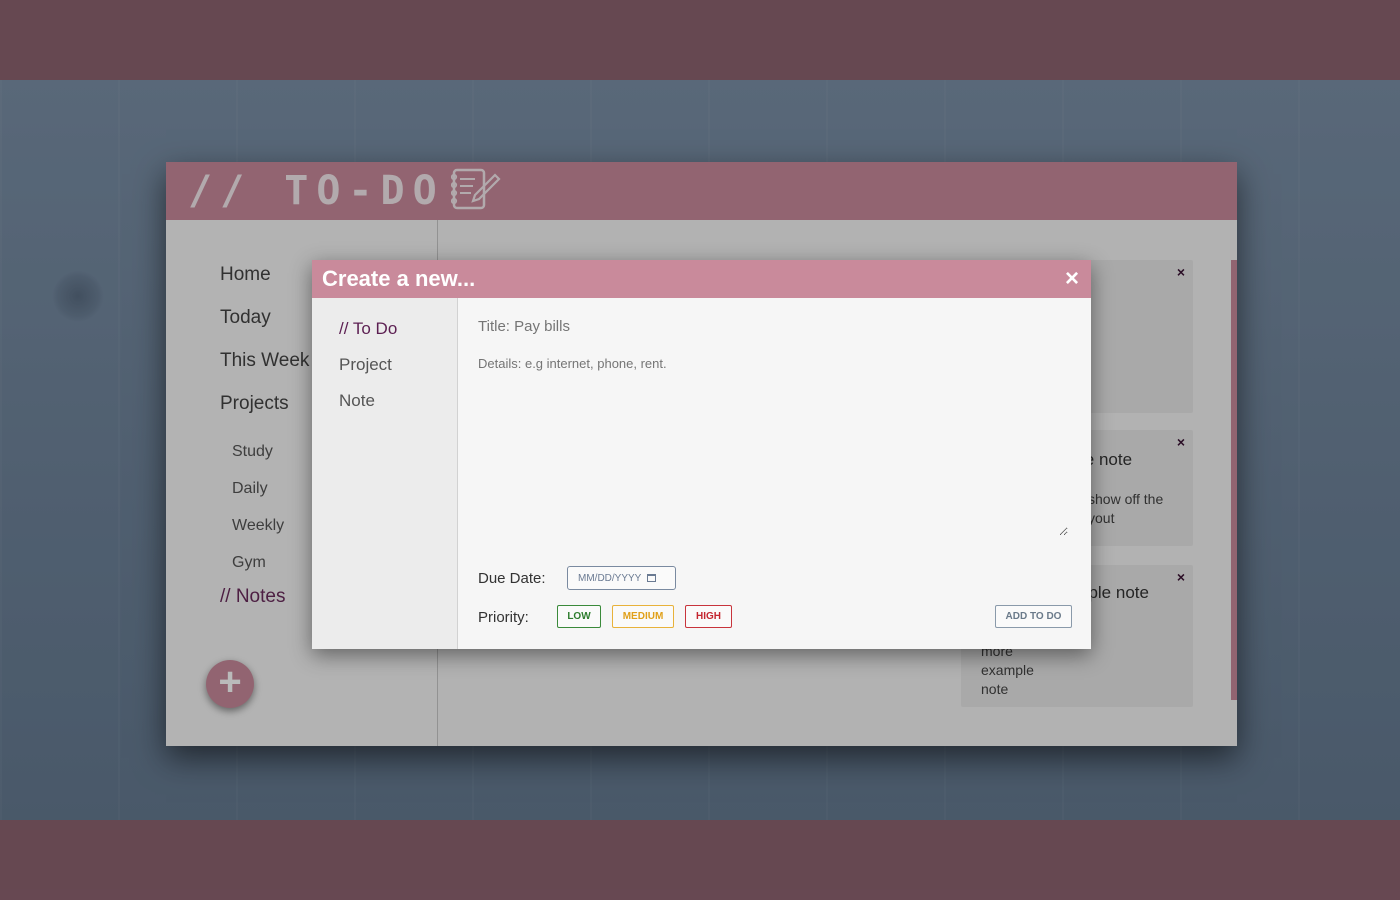 Image resolution: width=1400 pixels, height=900 pixels. I want to click on due-date-input: MM/DD/YYYY, so click(621, 578).